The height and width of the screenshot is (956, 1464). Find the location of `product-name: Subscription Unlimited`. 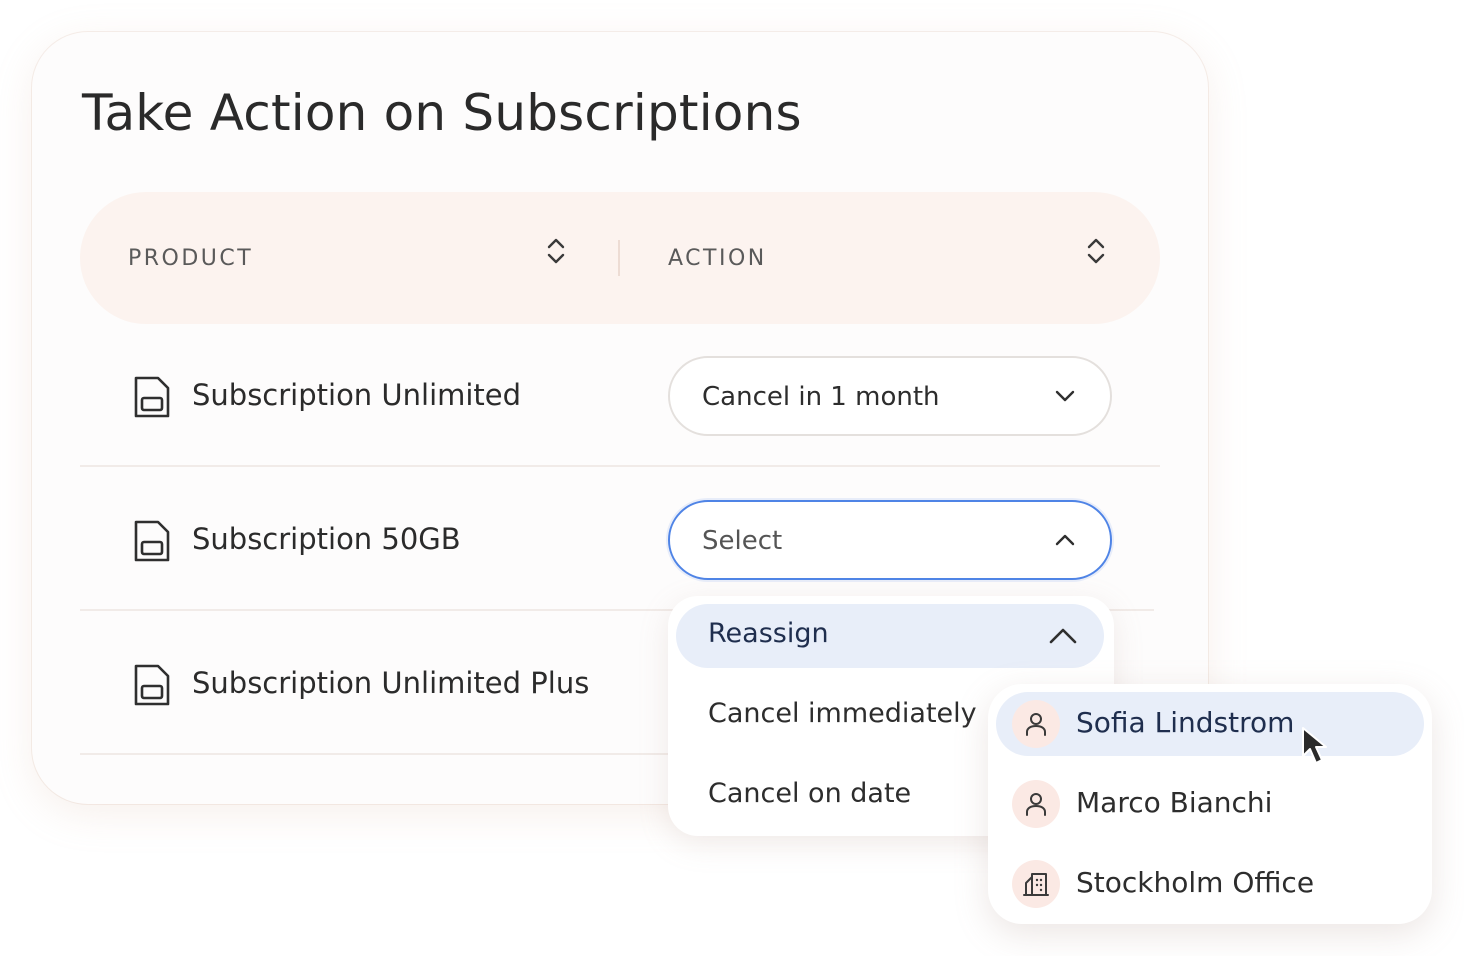

product-name: Subscription Unlimited is located at coordinates (357, 395).